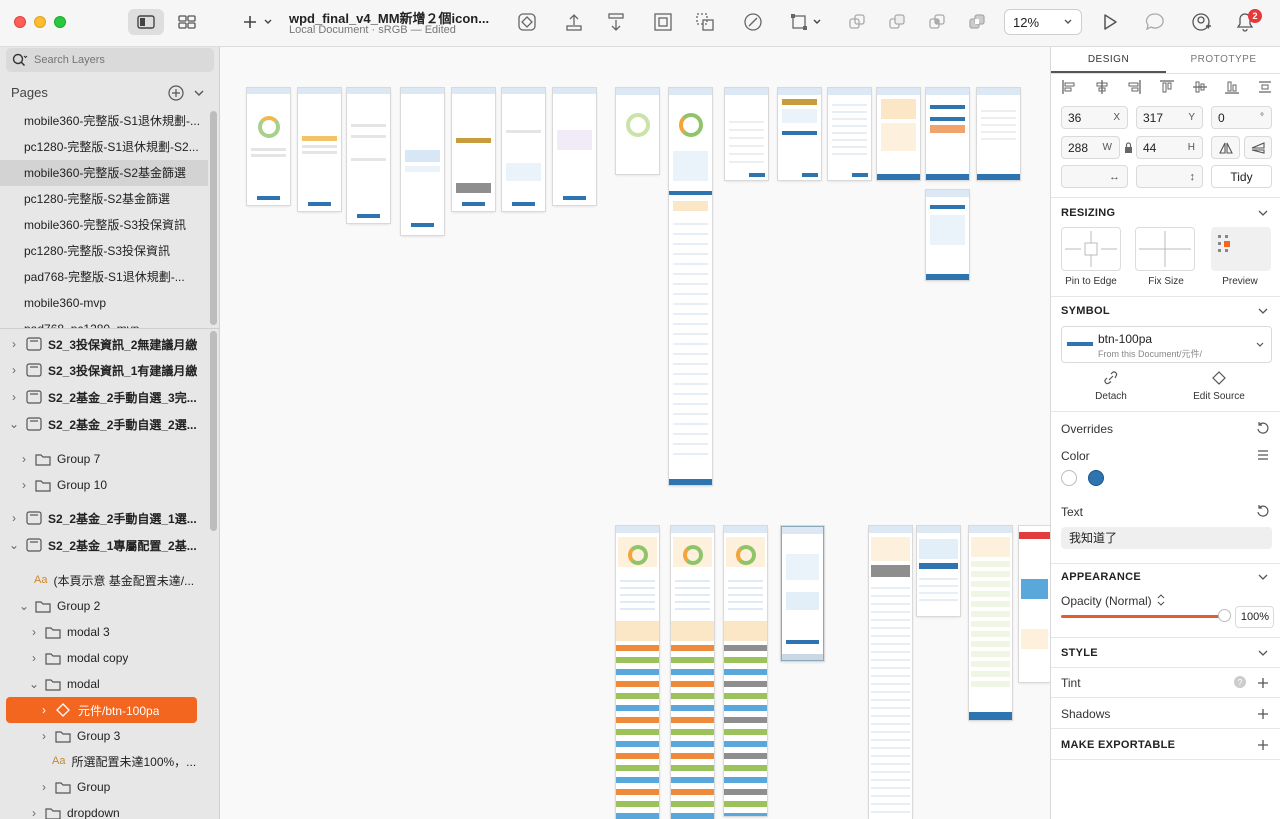 The height and width of the screenshot is (819, 1280). I want to click on layer-group: › Group, so click(104, 787).